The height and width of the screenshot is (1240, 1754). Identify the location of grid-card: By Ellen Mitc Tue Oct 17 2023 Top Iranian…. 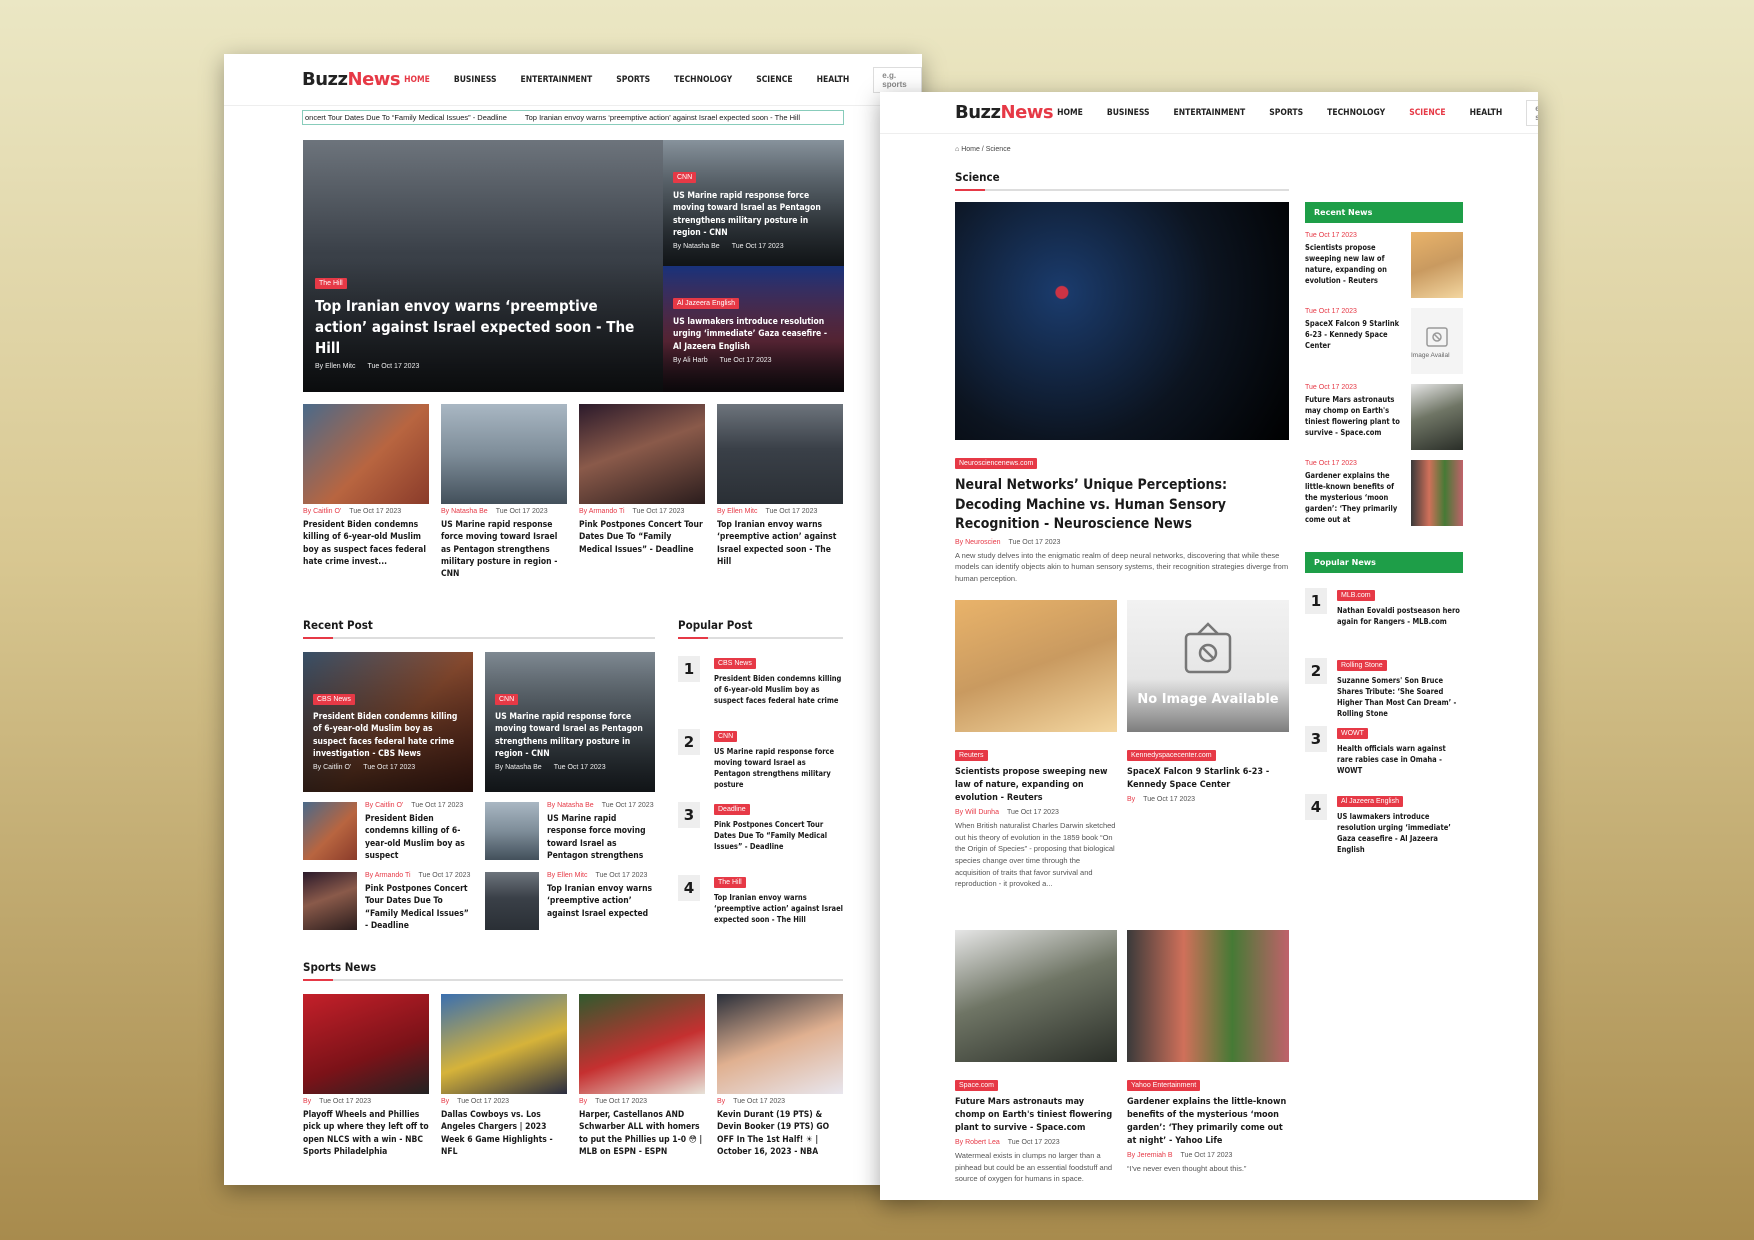
(780, 486).